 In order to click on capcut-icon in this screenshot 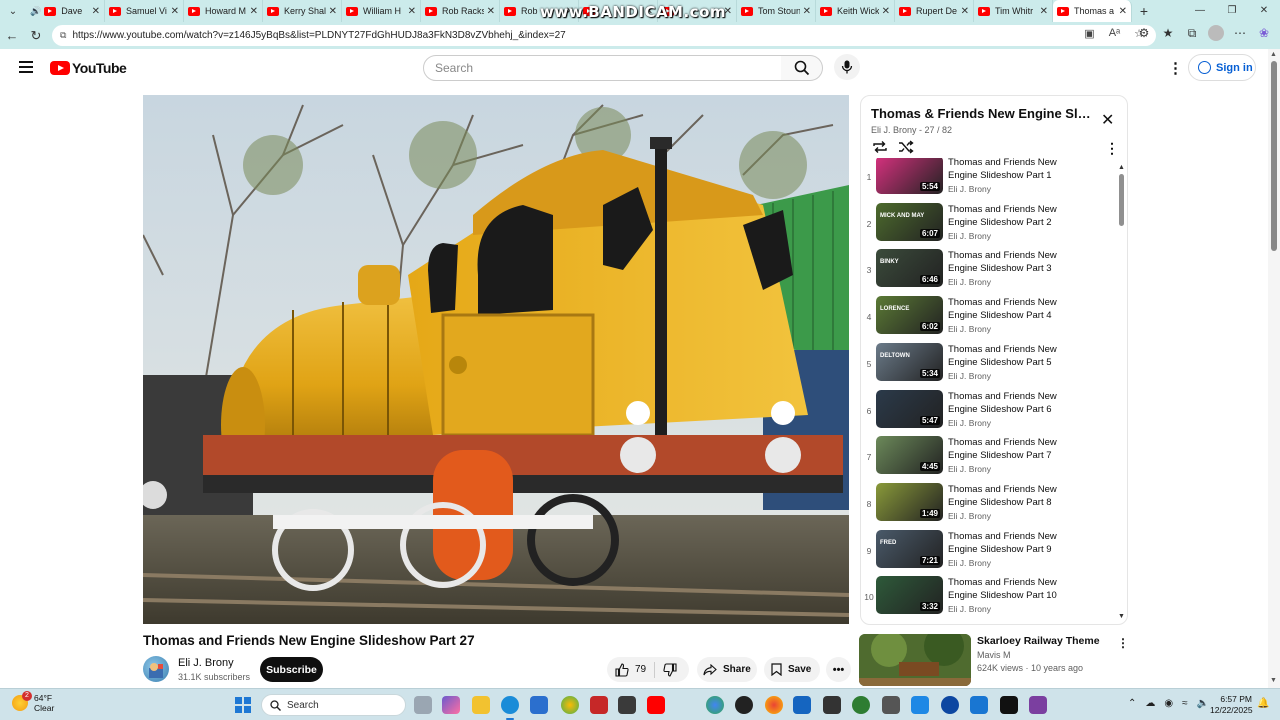, I will do `click(832, 705)`.